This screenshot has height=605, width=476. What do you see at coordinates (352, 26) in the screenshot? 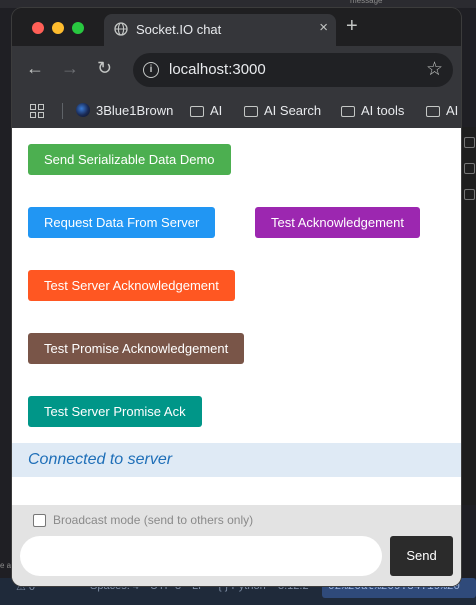
I see `new-tab-button: +` at bounding box center [352, 26].